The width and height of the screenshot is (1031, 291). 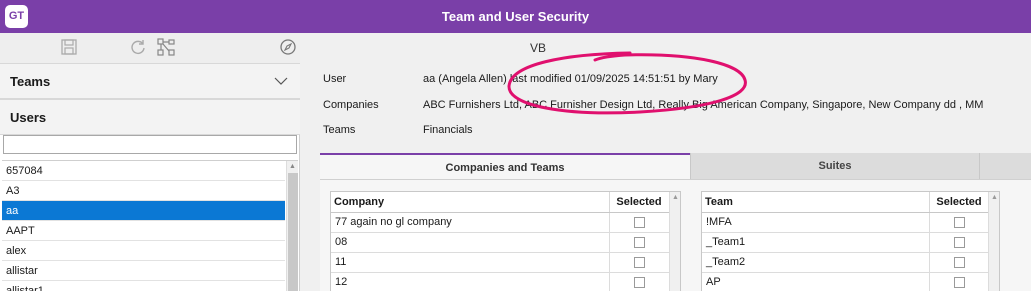 I want to click on teams-value: Financials, so click(x=448, y=130).